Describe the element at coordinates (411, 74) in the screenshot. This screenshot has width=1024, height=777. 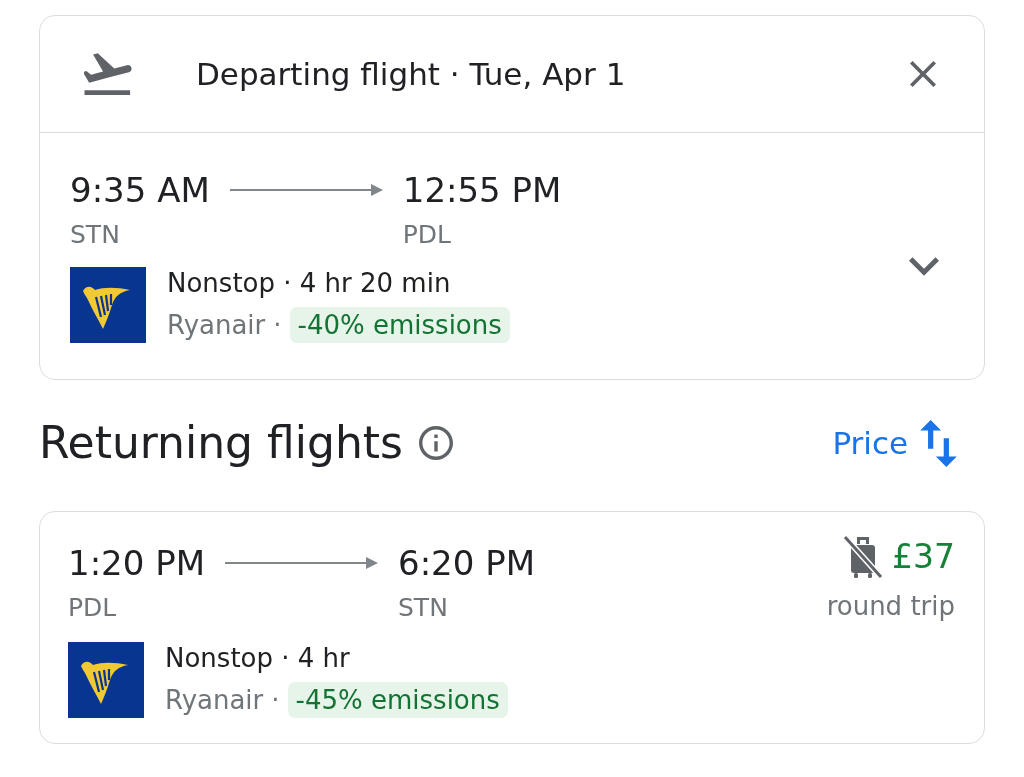
I see `card-title: Departing flight · Tue, Apr 1` at that location.